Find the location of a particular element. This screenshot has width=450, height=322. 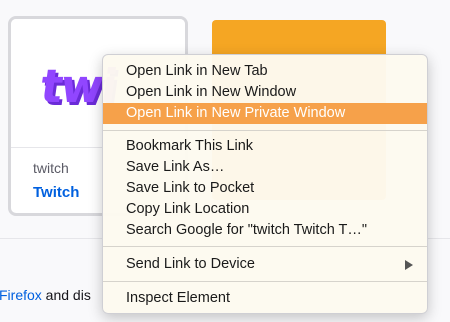

footer-text: Firefox and dis is located at coordinates (45, 295).